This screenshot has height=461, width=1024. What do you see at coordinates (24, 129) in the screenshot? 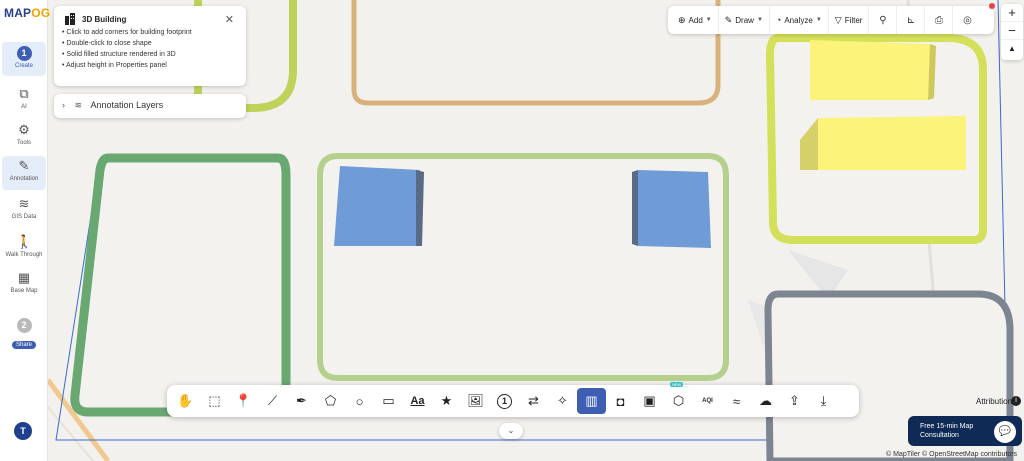
I see `tools-icon: ⚙` at bounding box center [24, 129].